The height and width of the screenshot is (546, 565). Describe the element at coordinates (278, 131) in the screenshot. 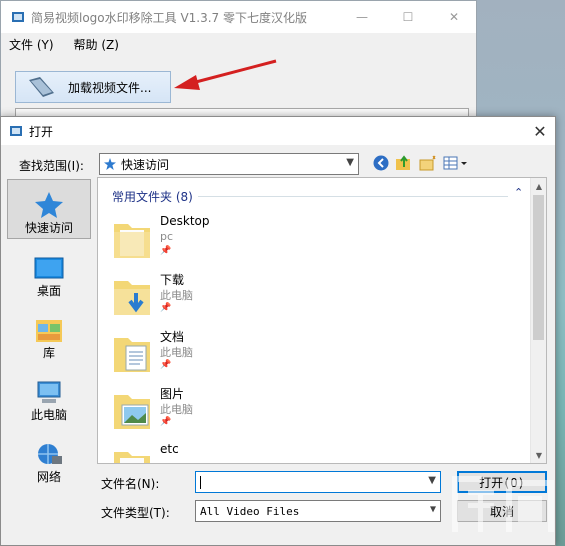

I see `dialog-titlebar: 打开` at that location.